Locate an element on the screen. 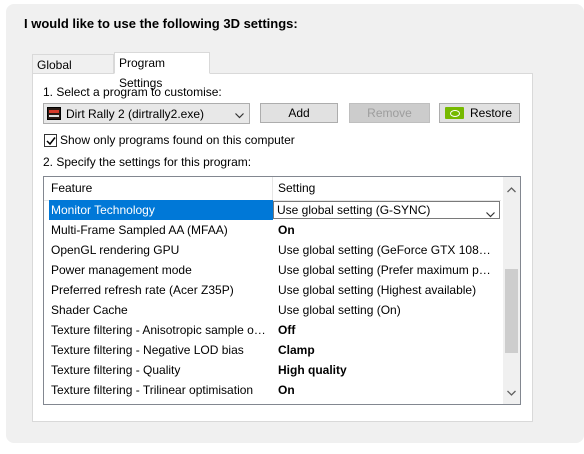  table-header: Feature Setting is located at coordinates (272, 189).